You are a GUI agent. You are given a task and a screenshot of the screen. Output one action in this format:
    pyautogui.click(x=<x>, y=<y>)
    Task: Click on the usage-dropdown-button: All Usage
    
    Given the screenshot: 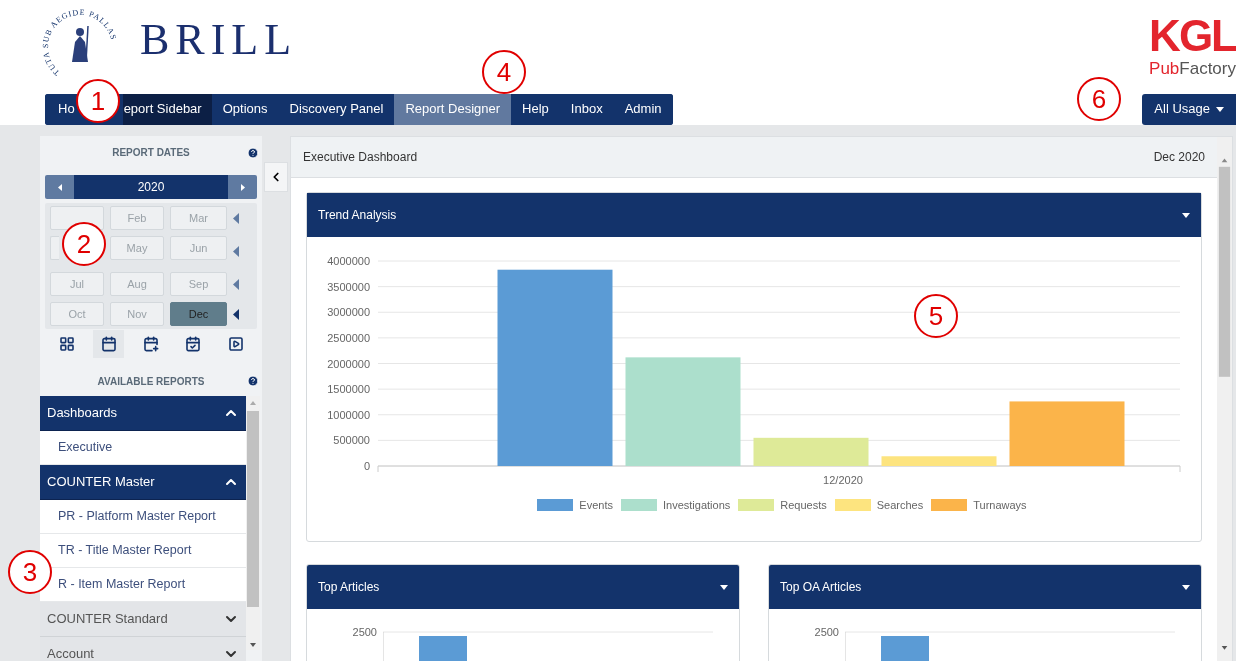 What is the action you would take?
    pyautogui.click(x=1189, y=109)
    